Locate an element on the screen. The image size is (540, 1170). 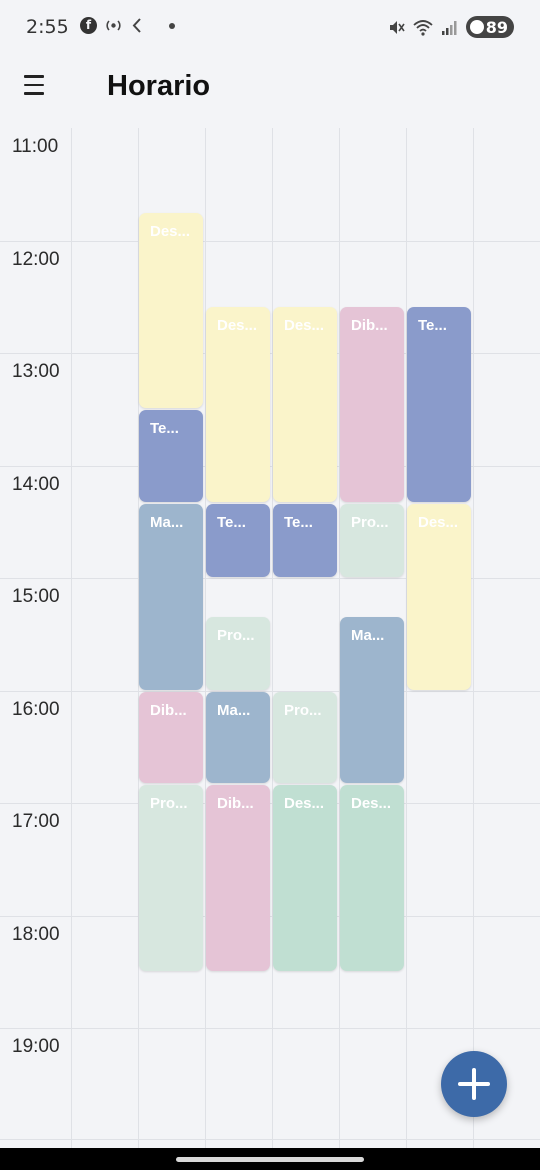
hour-label: 18:00 is located at coordinates (36, 934).